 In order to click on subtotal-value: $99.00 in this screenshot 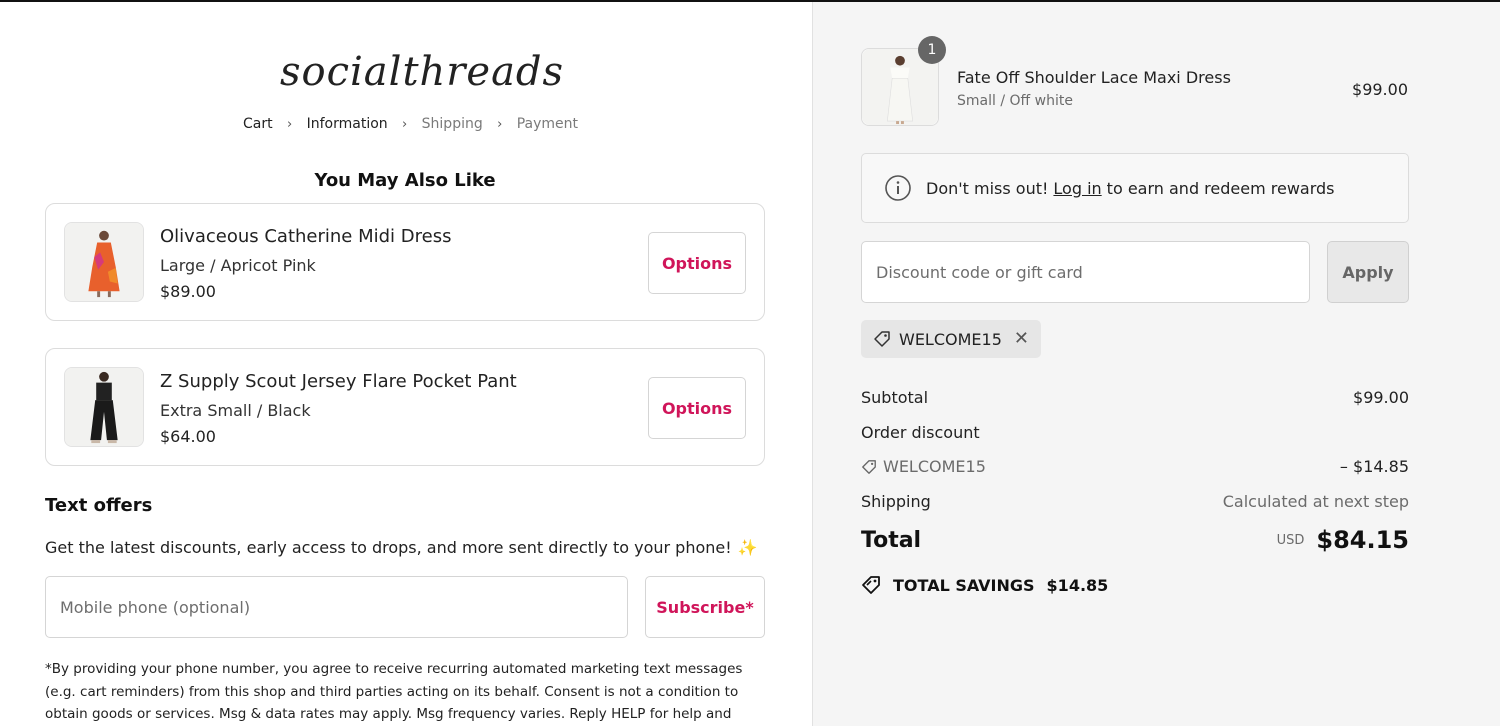, I will do `click(1381, 397)`.